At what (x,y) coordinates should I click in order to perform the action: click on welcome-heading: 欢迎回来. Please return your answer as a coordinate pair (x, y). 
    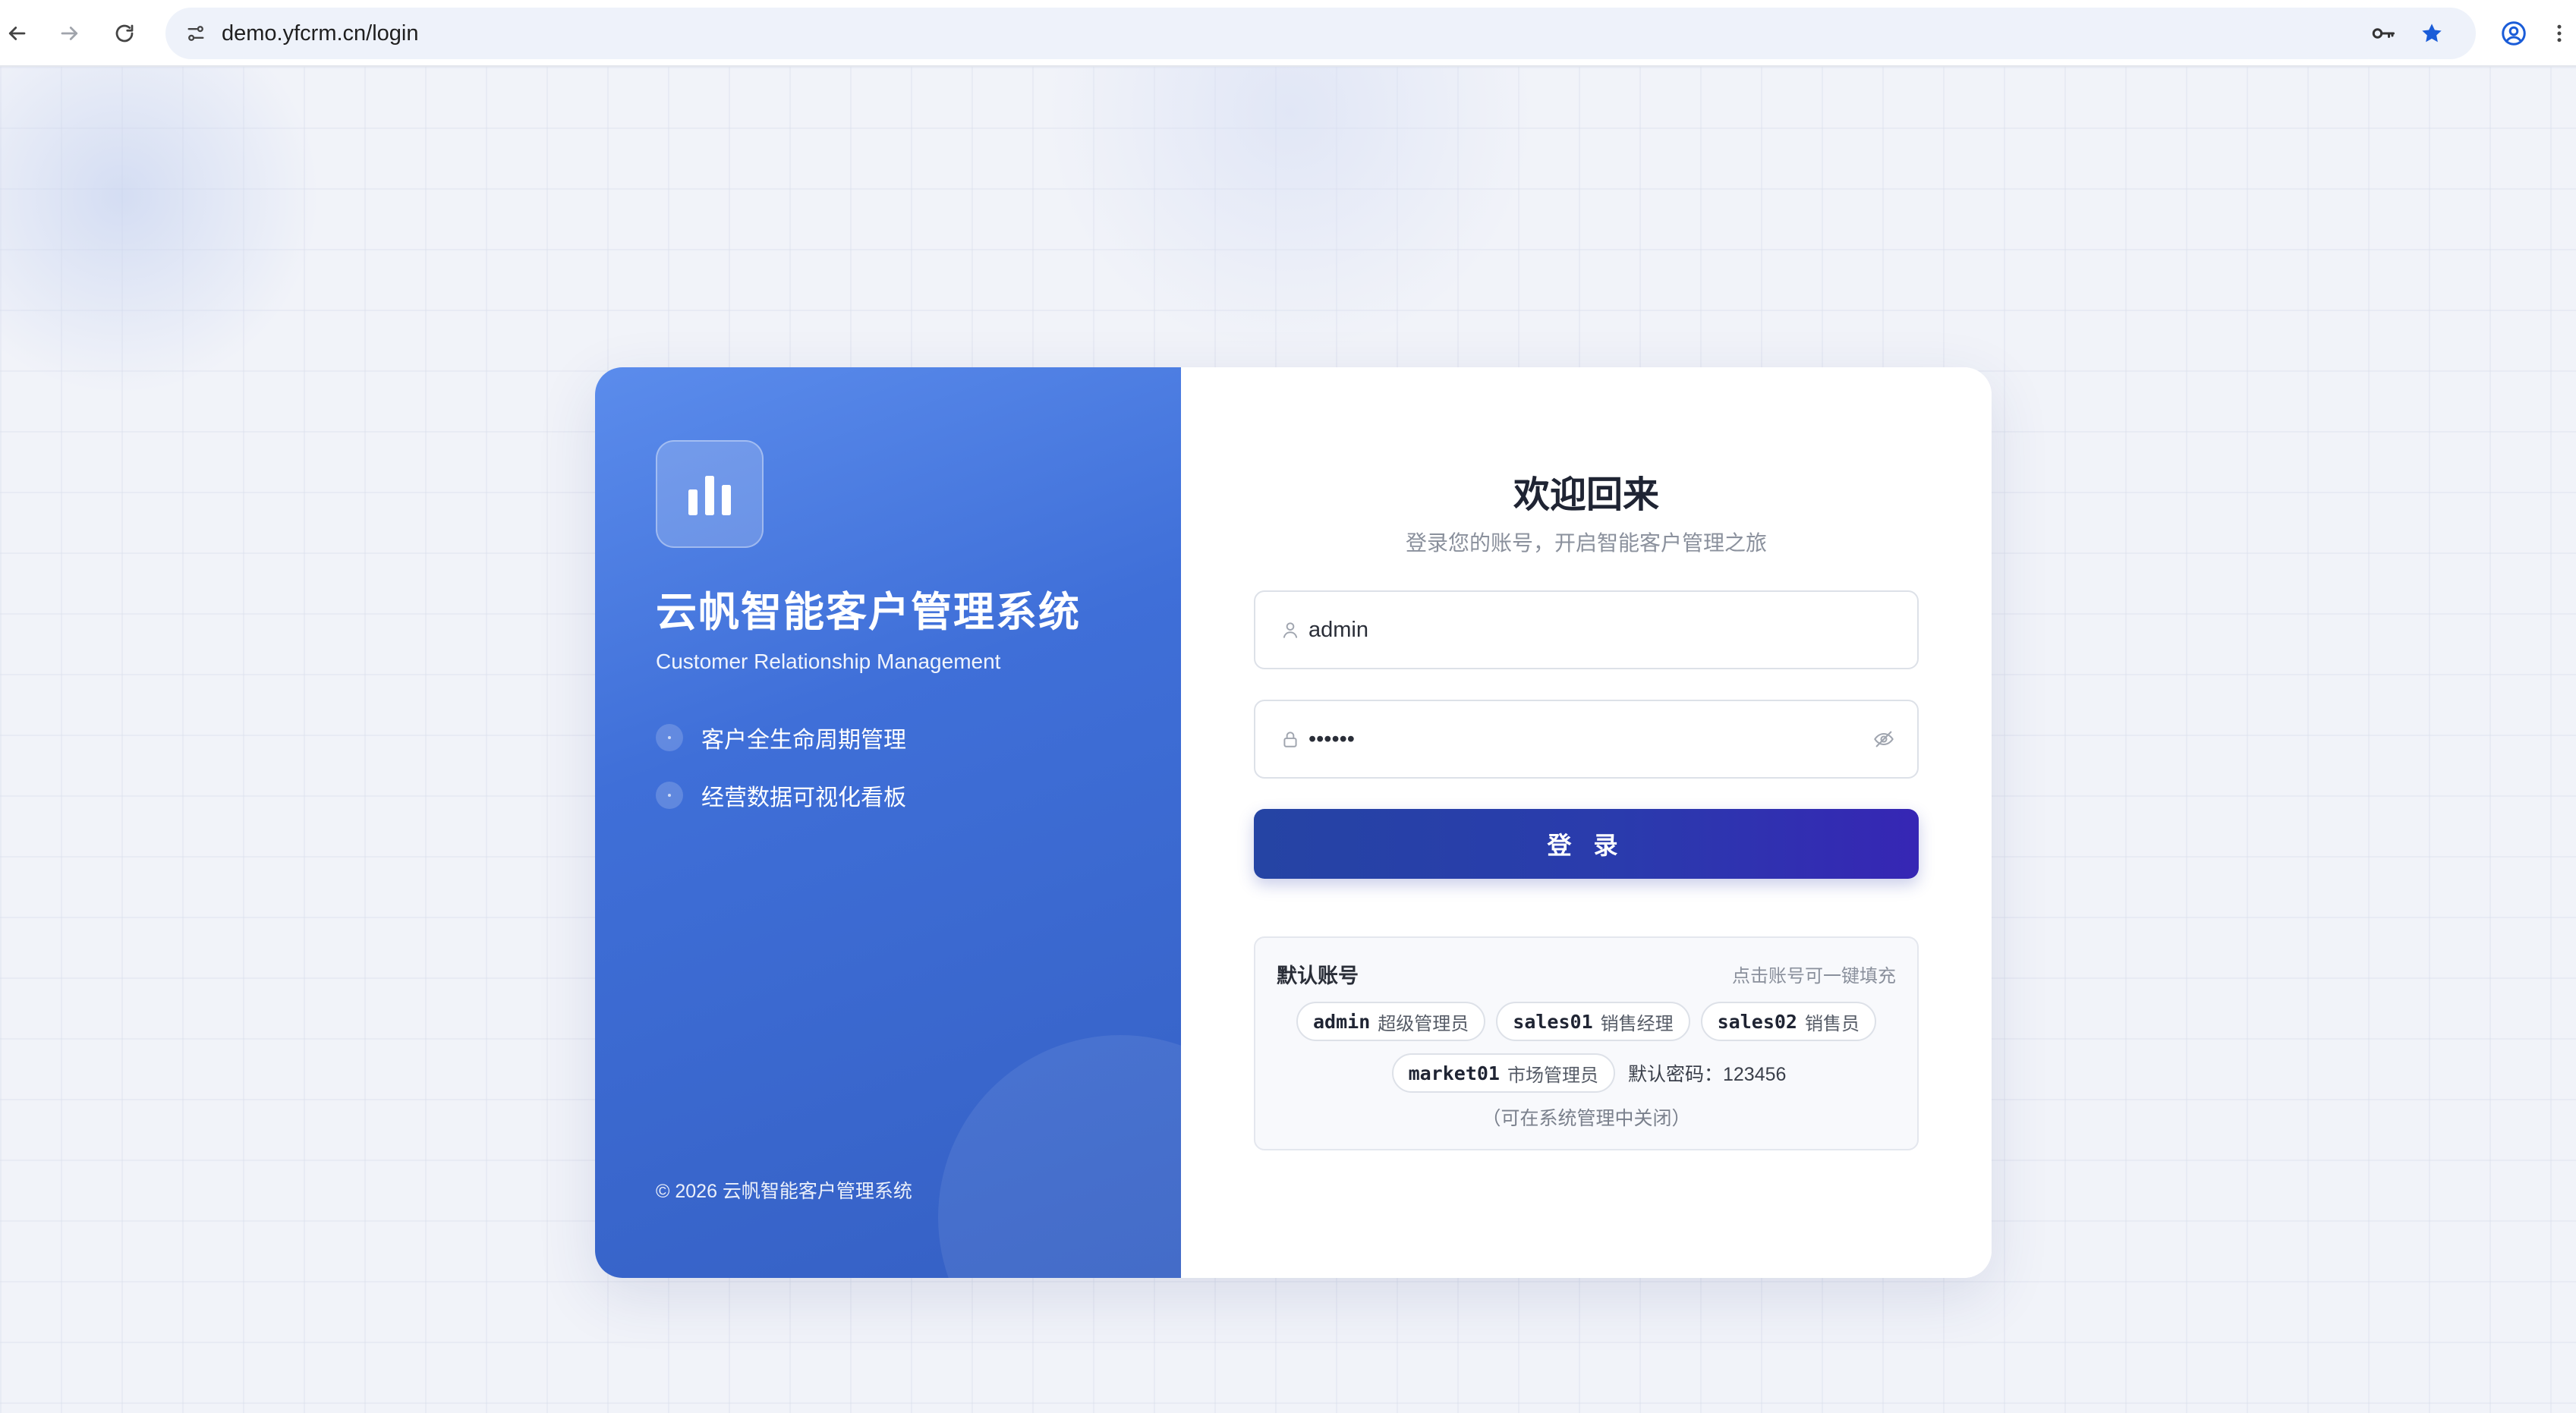
    Looking at the image, I should click on (1586, 495).